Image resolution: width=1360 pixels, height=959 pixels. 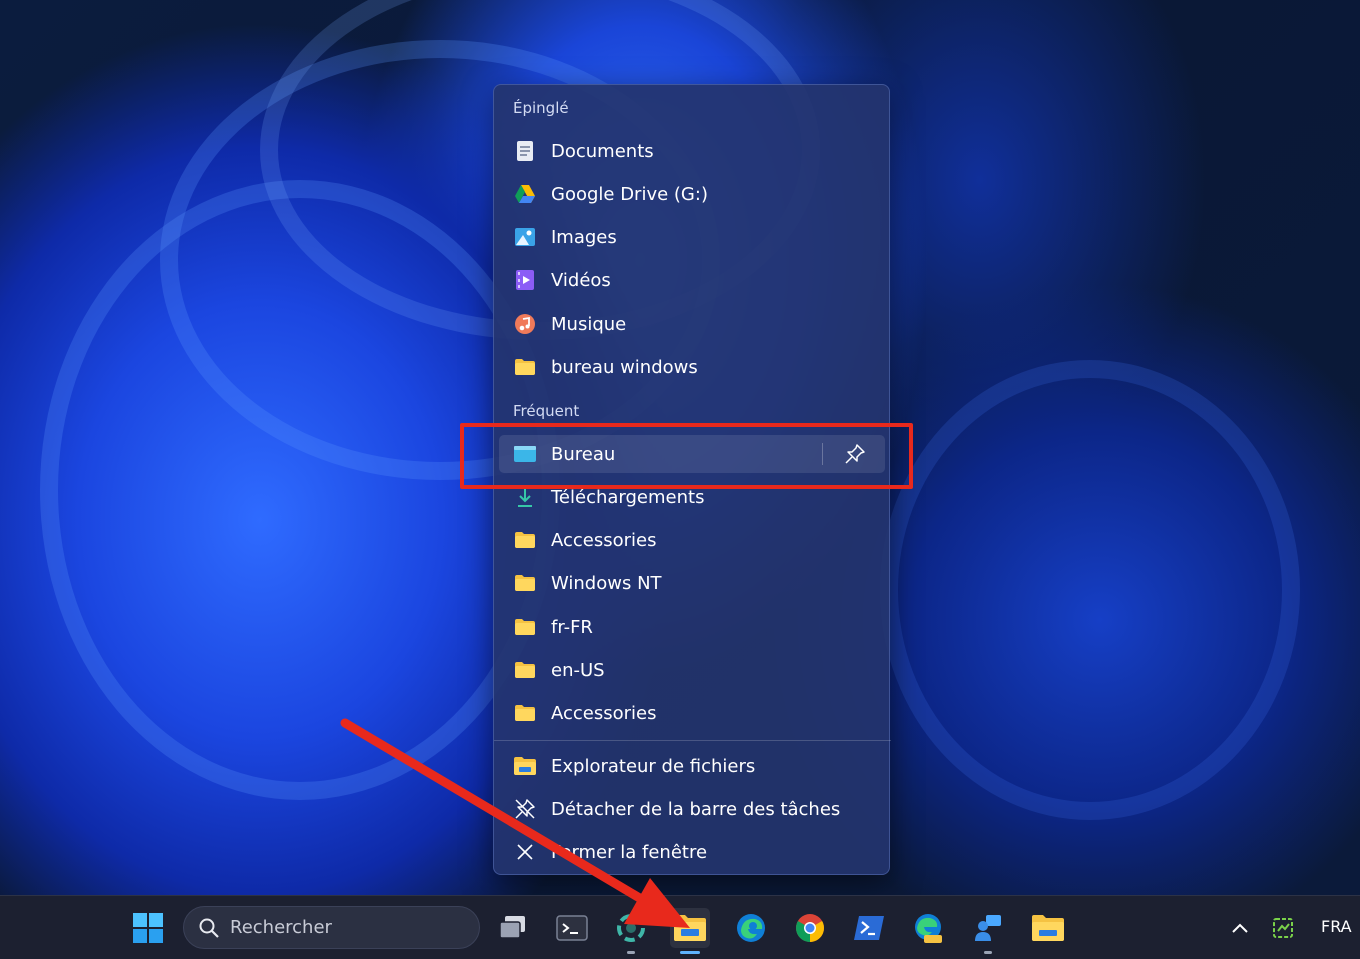 I want to click on jump-item-videos: Vidéos, so click(x=692, y=280).